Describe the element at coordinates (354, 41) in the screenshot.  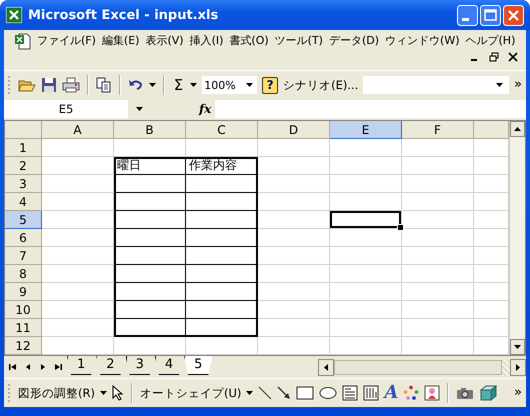
I see `menu-item: データ(D)` at that location.